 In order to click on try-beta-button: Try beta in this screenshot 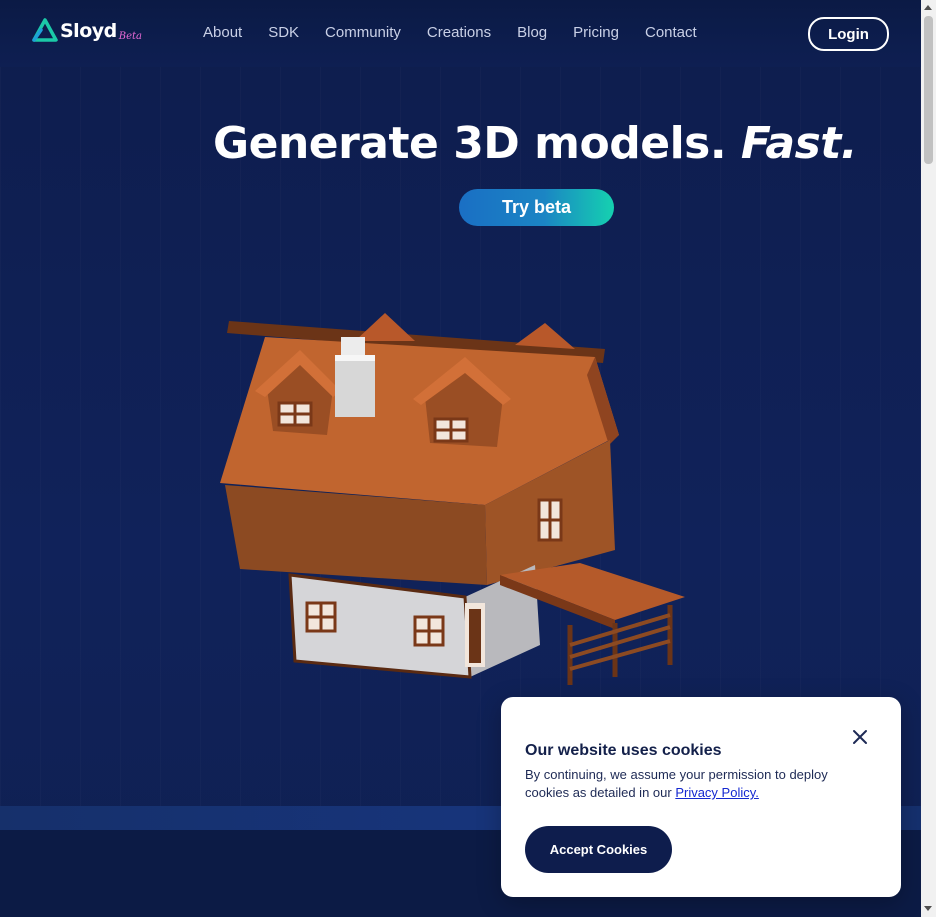, I will do `click(536, 207)`.